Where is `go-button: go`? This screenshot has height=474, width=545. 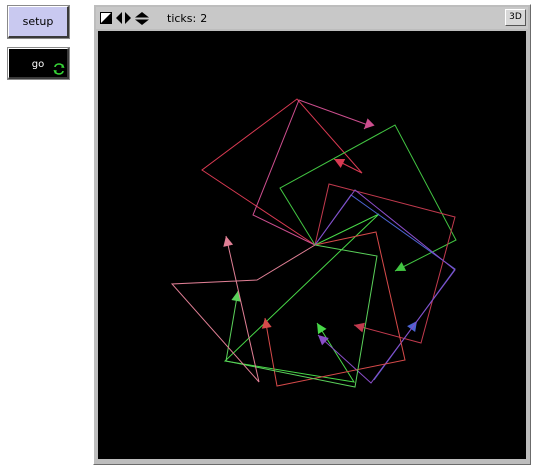
go-button: go is located at coordinates (38, 63).